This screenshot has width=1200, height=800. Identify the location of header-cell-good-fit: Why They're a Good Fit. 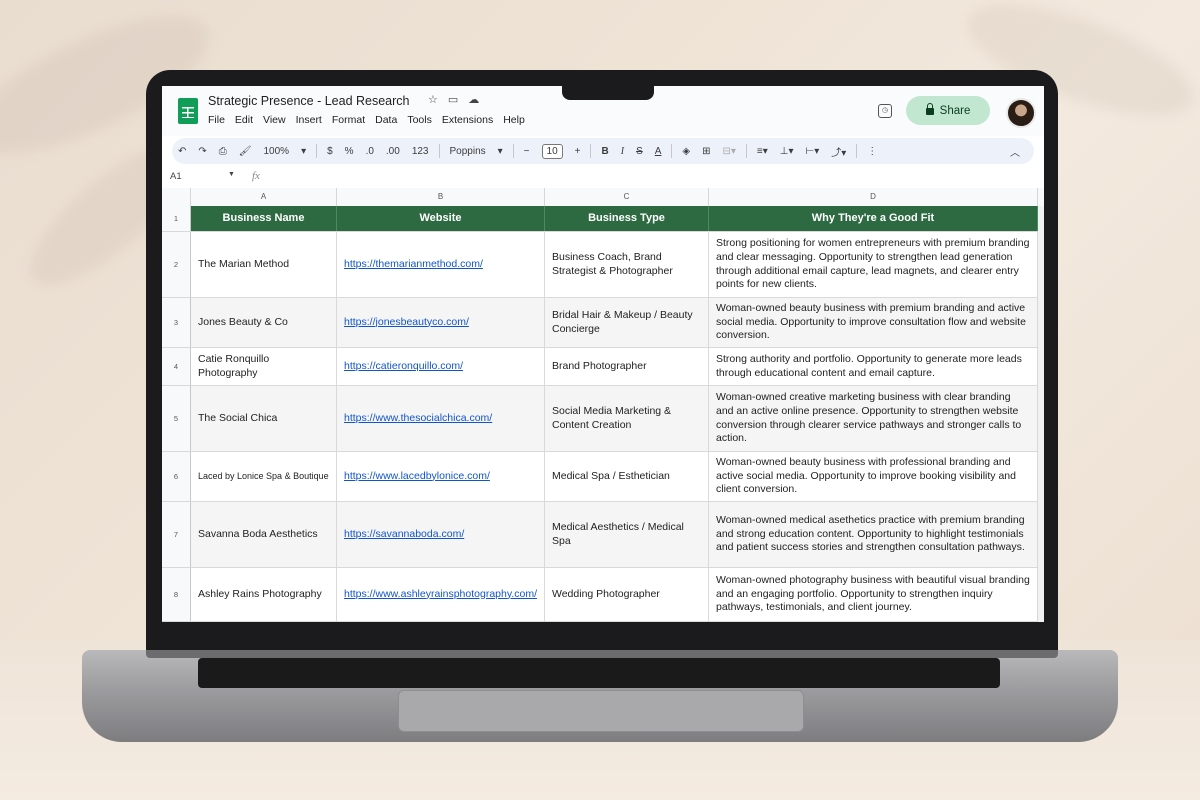
(873, 218).